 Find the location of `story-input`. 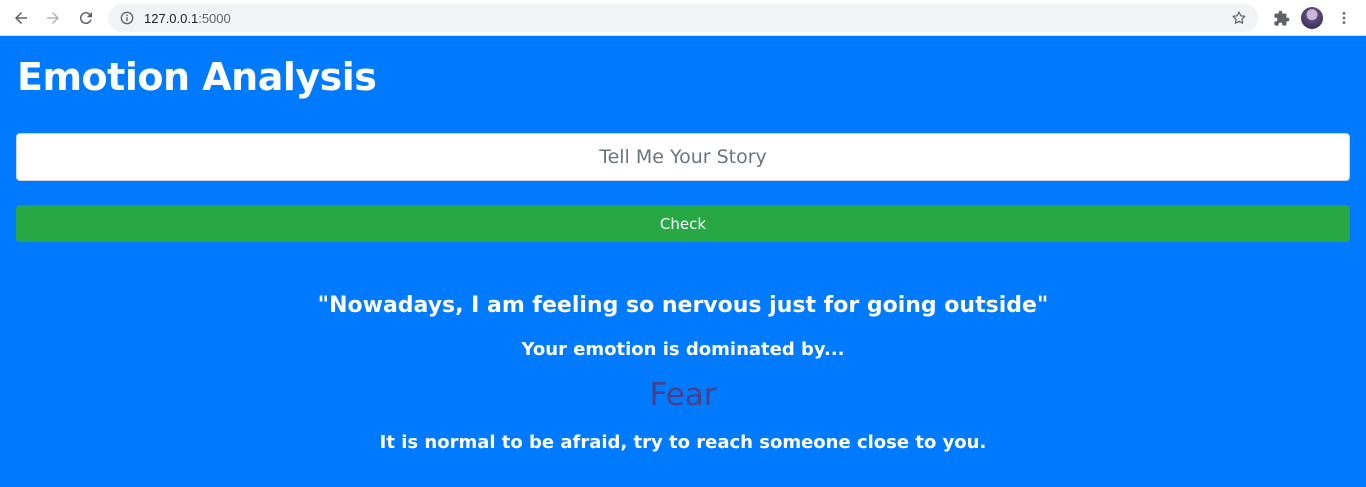

story-input is located at coordinates (683, 157).